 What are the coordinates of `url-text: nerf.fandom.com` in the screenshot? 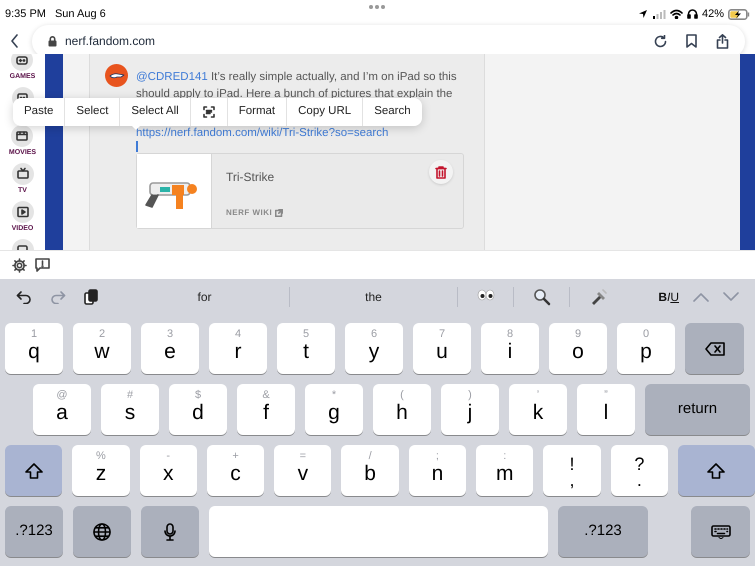 It's located at (110, 41).